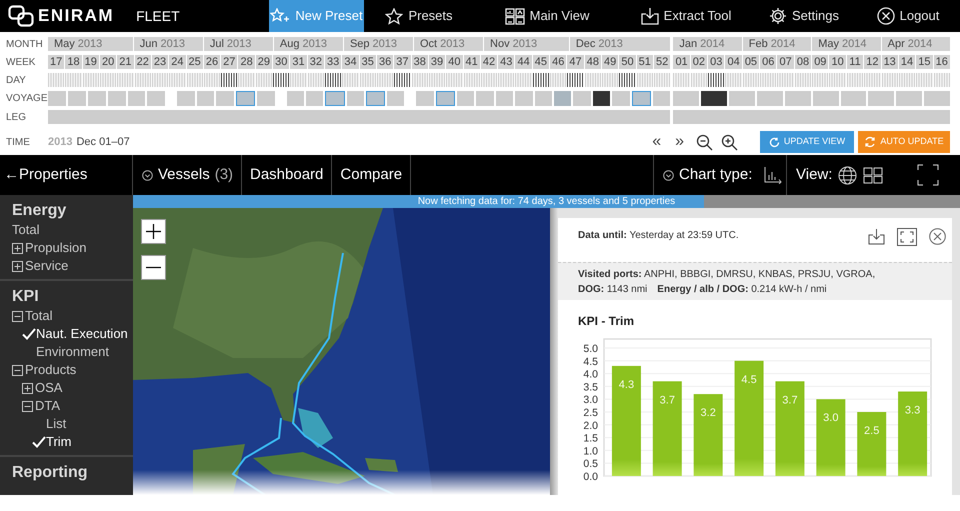 This screenshot has height=511, width=960. I want to click on week-cell: 07, so click(785, 62).